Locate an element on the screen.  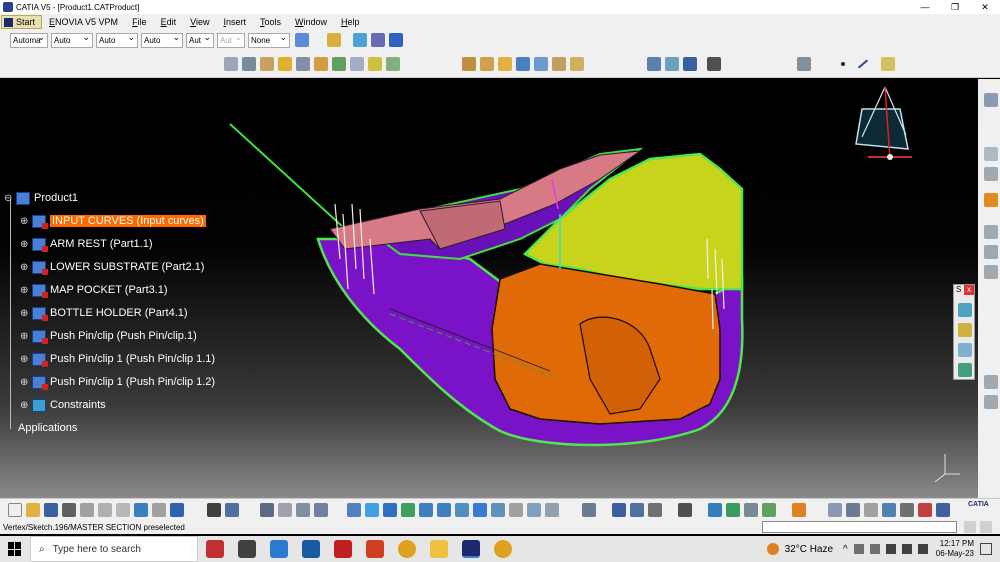
transparency-combo: Auto is located at coordinates (72, 39).